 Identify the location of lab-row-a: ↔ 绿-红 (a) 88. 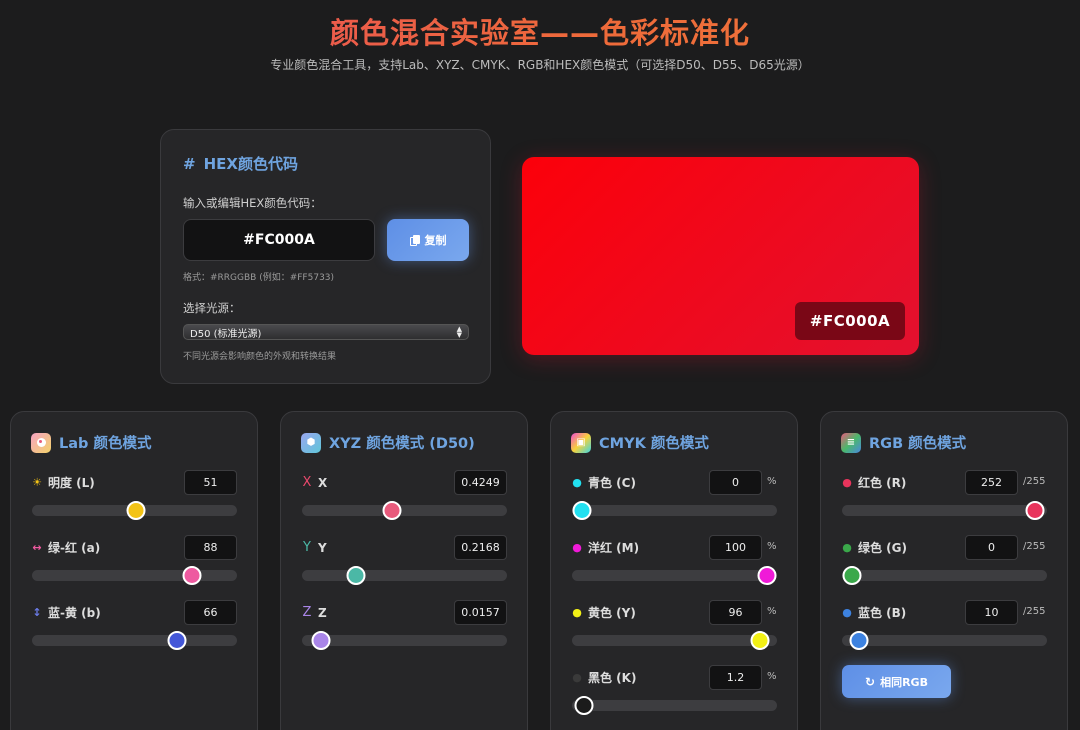
(139, 560).